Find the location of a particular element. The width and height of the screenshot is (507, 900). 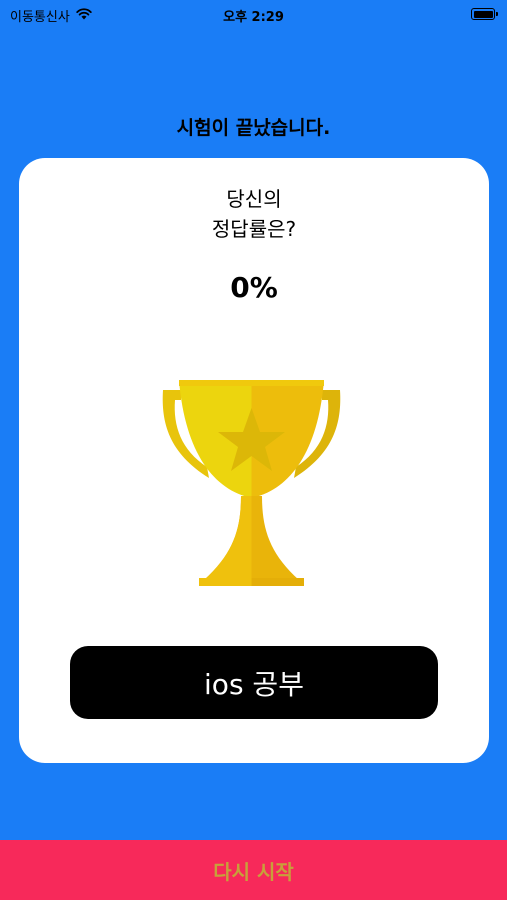

restart-button: 다시 시작 is located at coordinates (253, 870).